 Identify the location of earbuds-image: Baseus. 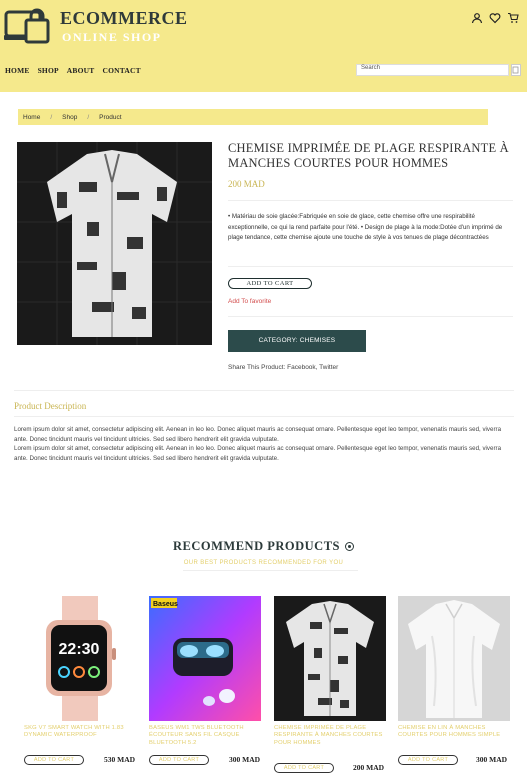
(205, 658).